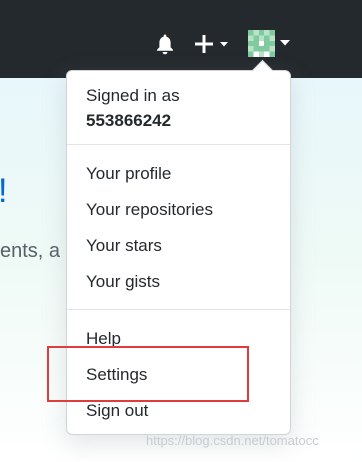 This screenshot has height=462, width=362. I want to click on hero-text-fragment: ents, a, so click(30, 251).